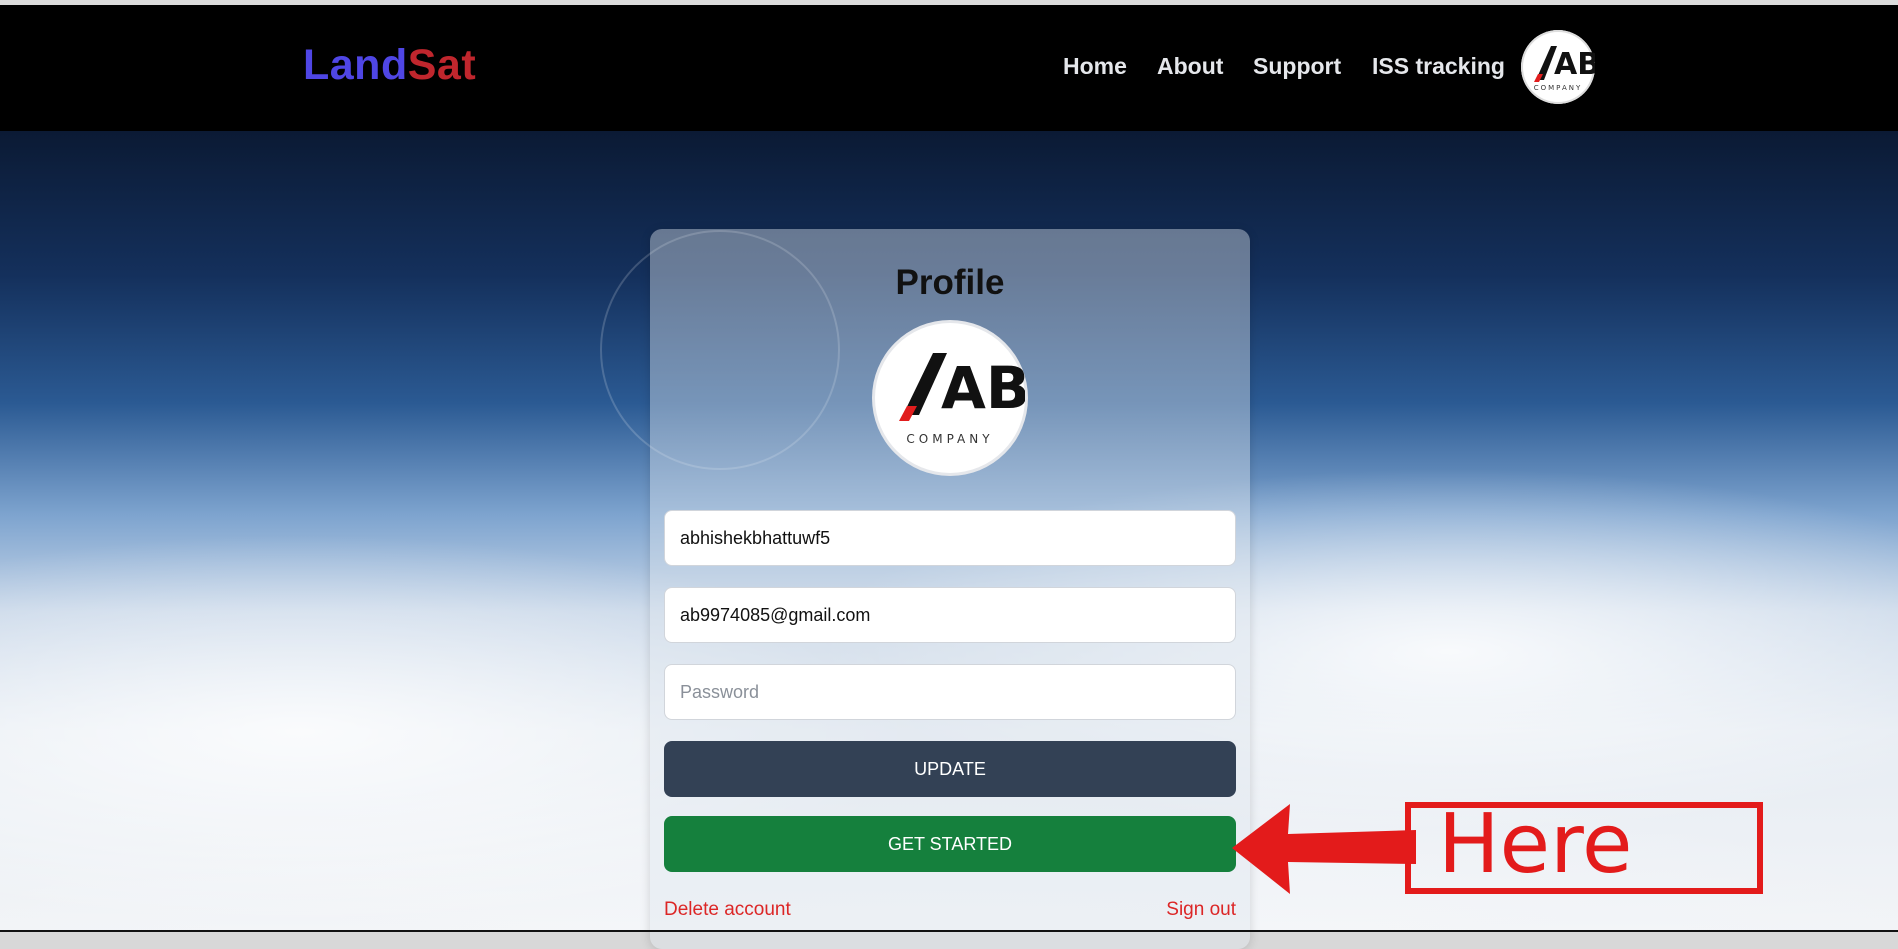 The height and width of the screenshot is (949, 1898). What do you see at coordinates (949, 439) in the screenshot?
I see `profile-avatar-sub-text: COMPANY` at bounding box center [949, 439].